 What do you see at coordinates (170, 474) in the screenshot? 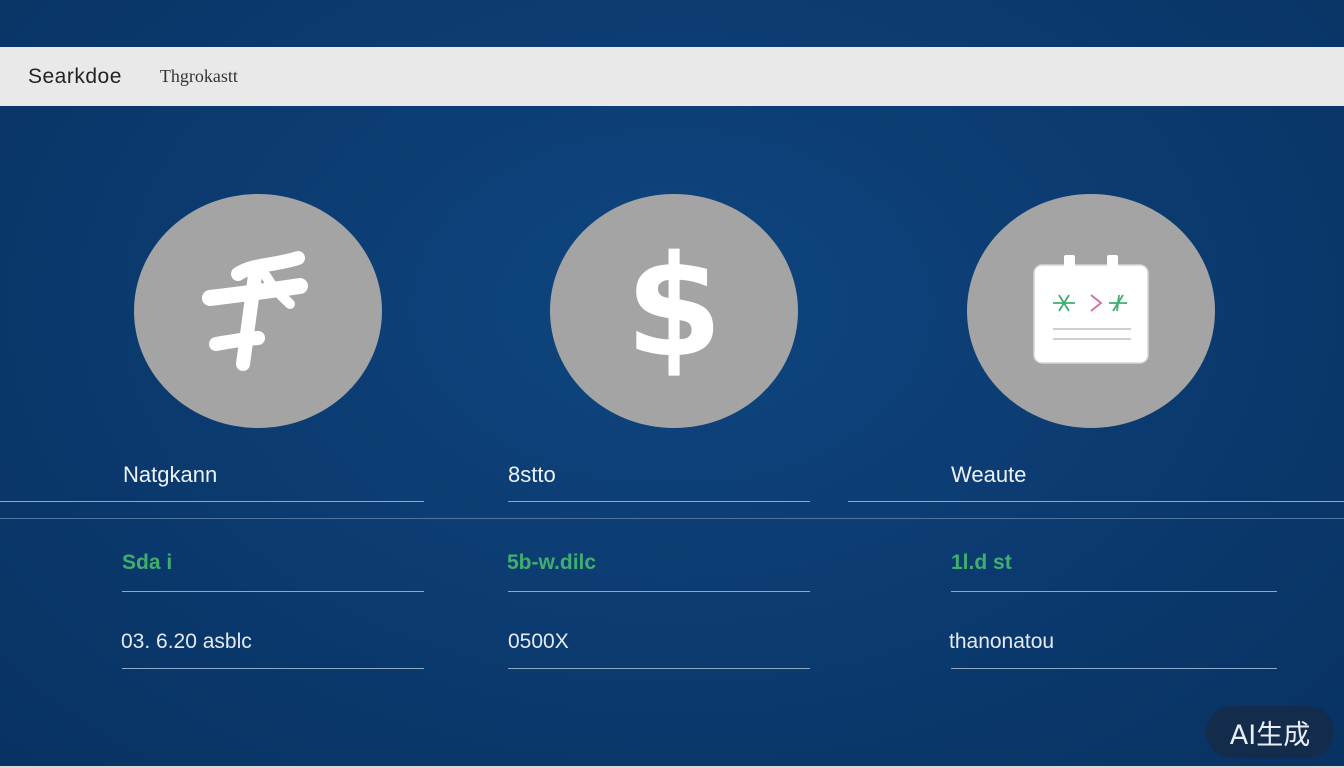
I see `card-1-label: Natgkann` at bounding box center [170, 474].